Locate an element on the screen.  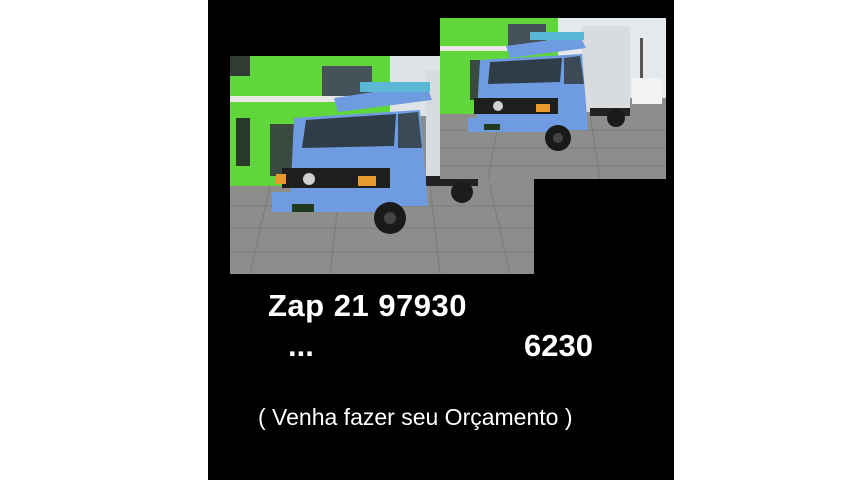
phone-number-prefix: Zap 21 97930 is located at coordinates (368, 305).